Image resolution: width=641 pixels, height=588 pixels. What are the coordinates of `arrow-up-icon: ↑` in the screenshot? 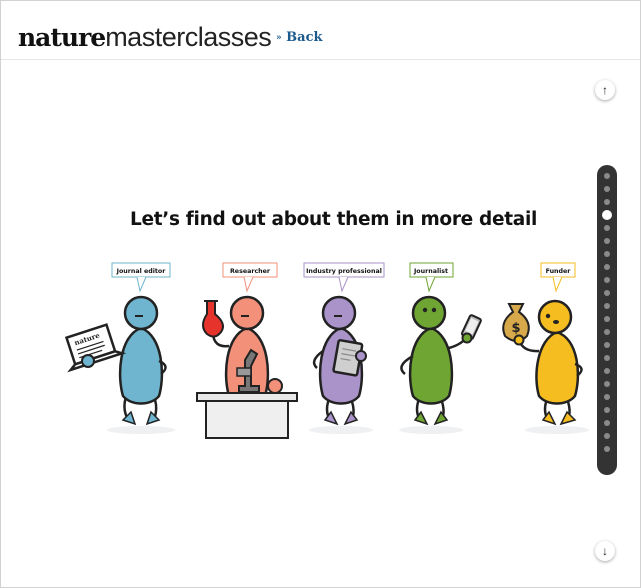 It's located at (605, 90).